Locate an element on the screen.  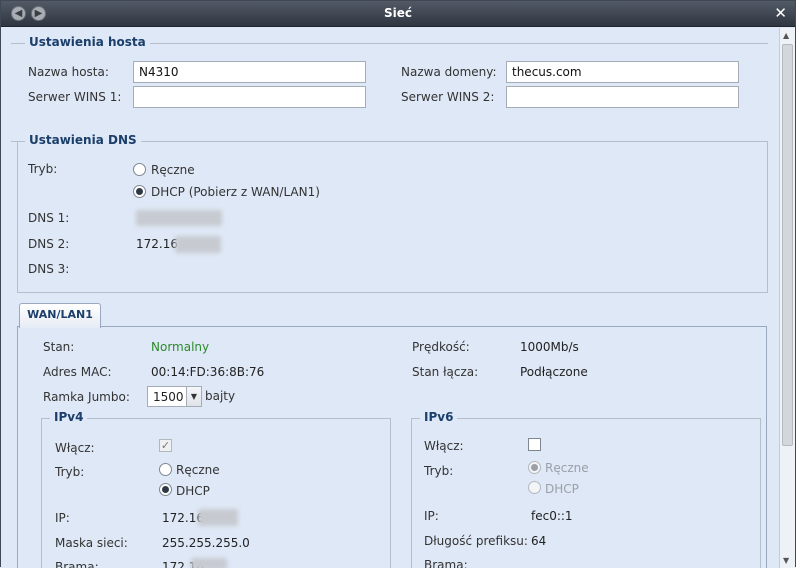
ipv6-ip-label: IP: is located at coordinates (431, 516).